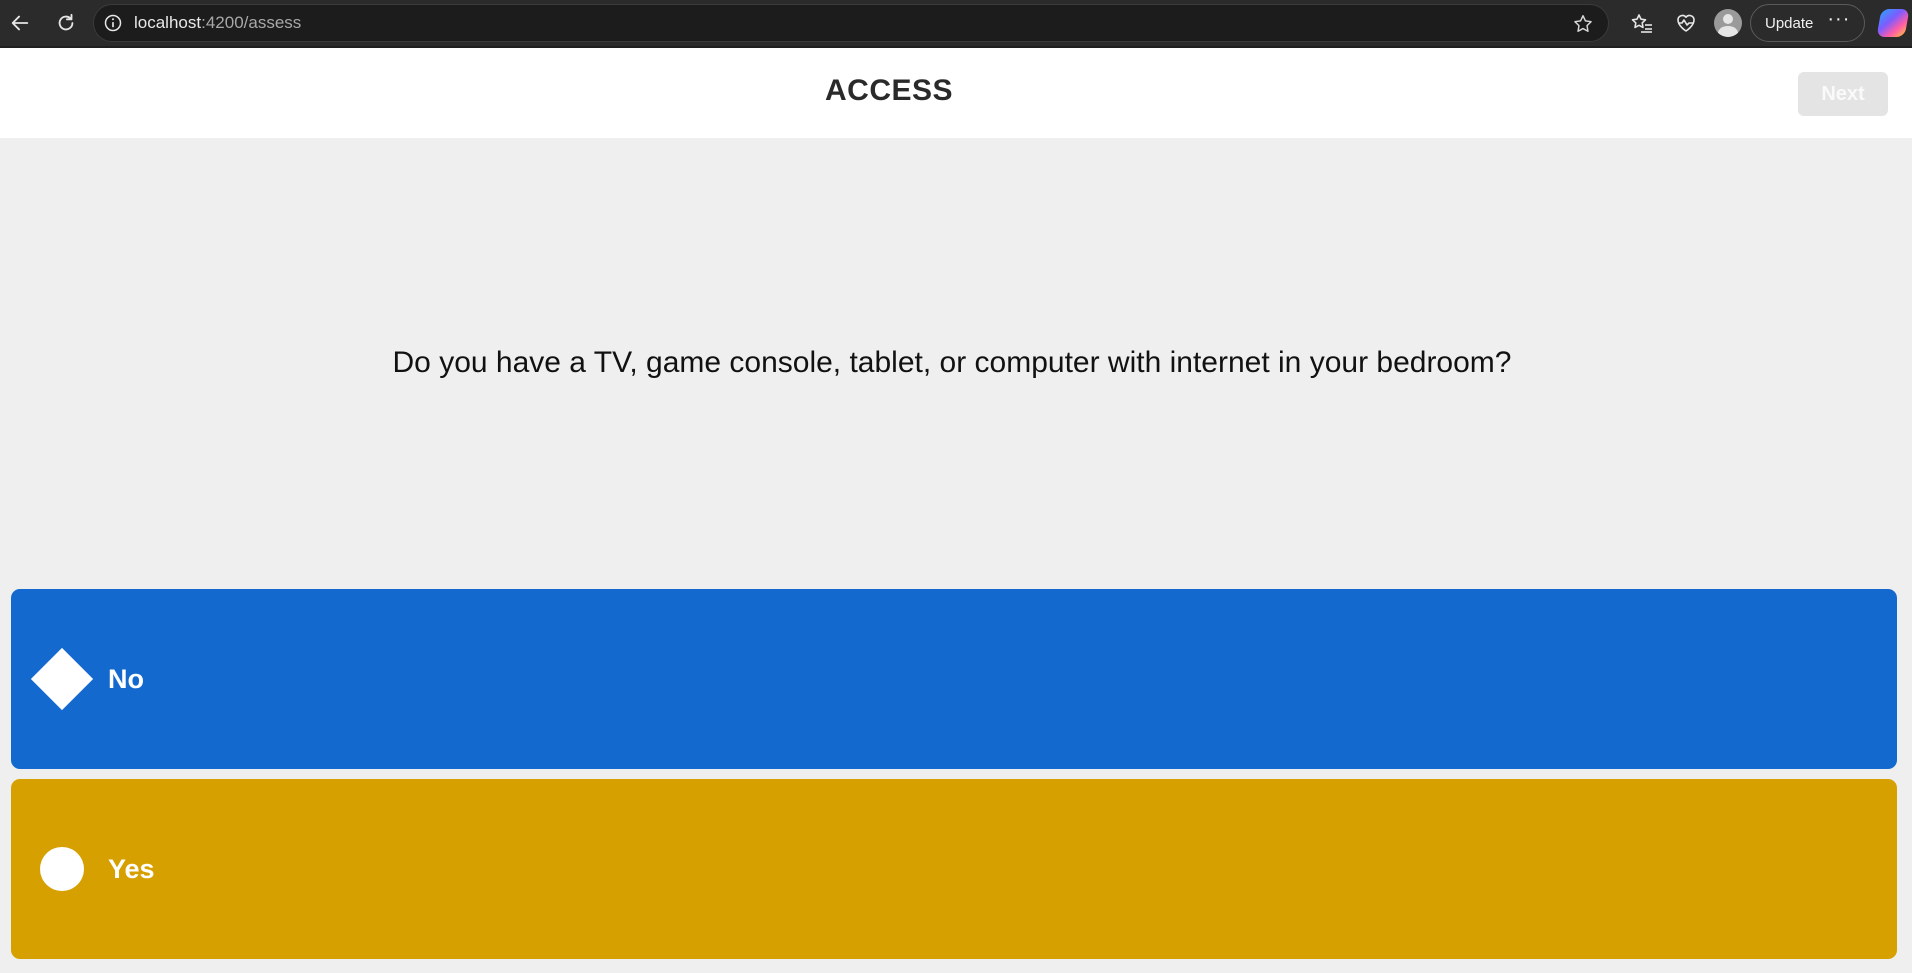  I want to click on back-button, so click(20, 23).